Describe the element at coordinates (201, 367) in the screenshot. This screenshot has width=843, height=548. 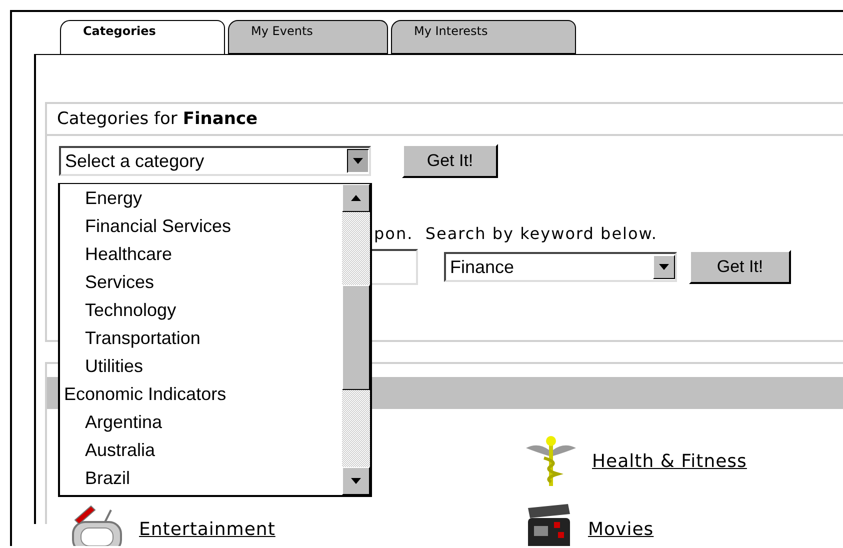
I see `dropdown-option: Utilities` at that location.